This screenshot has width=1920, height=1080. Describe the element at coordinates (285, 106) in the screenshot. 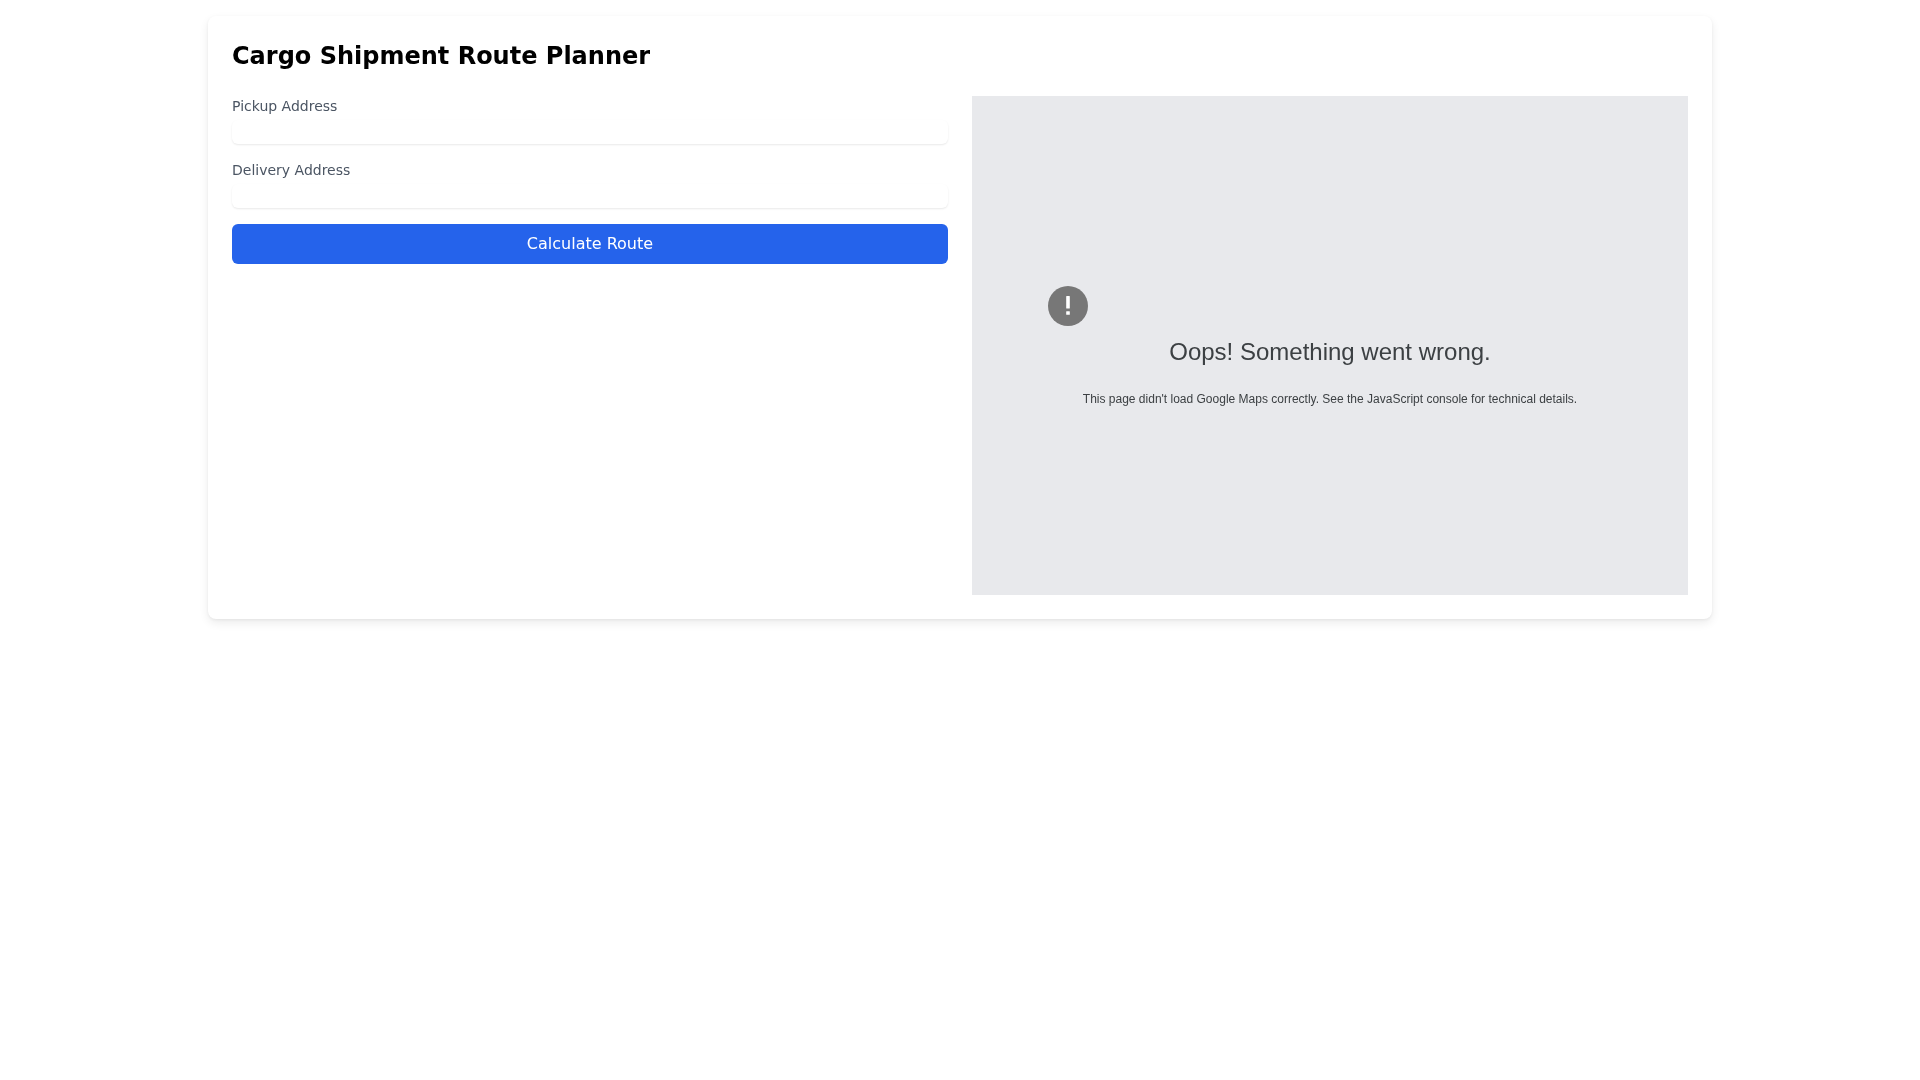

I see `field-label: Pickup Address` at that location.